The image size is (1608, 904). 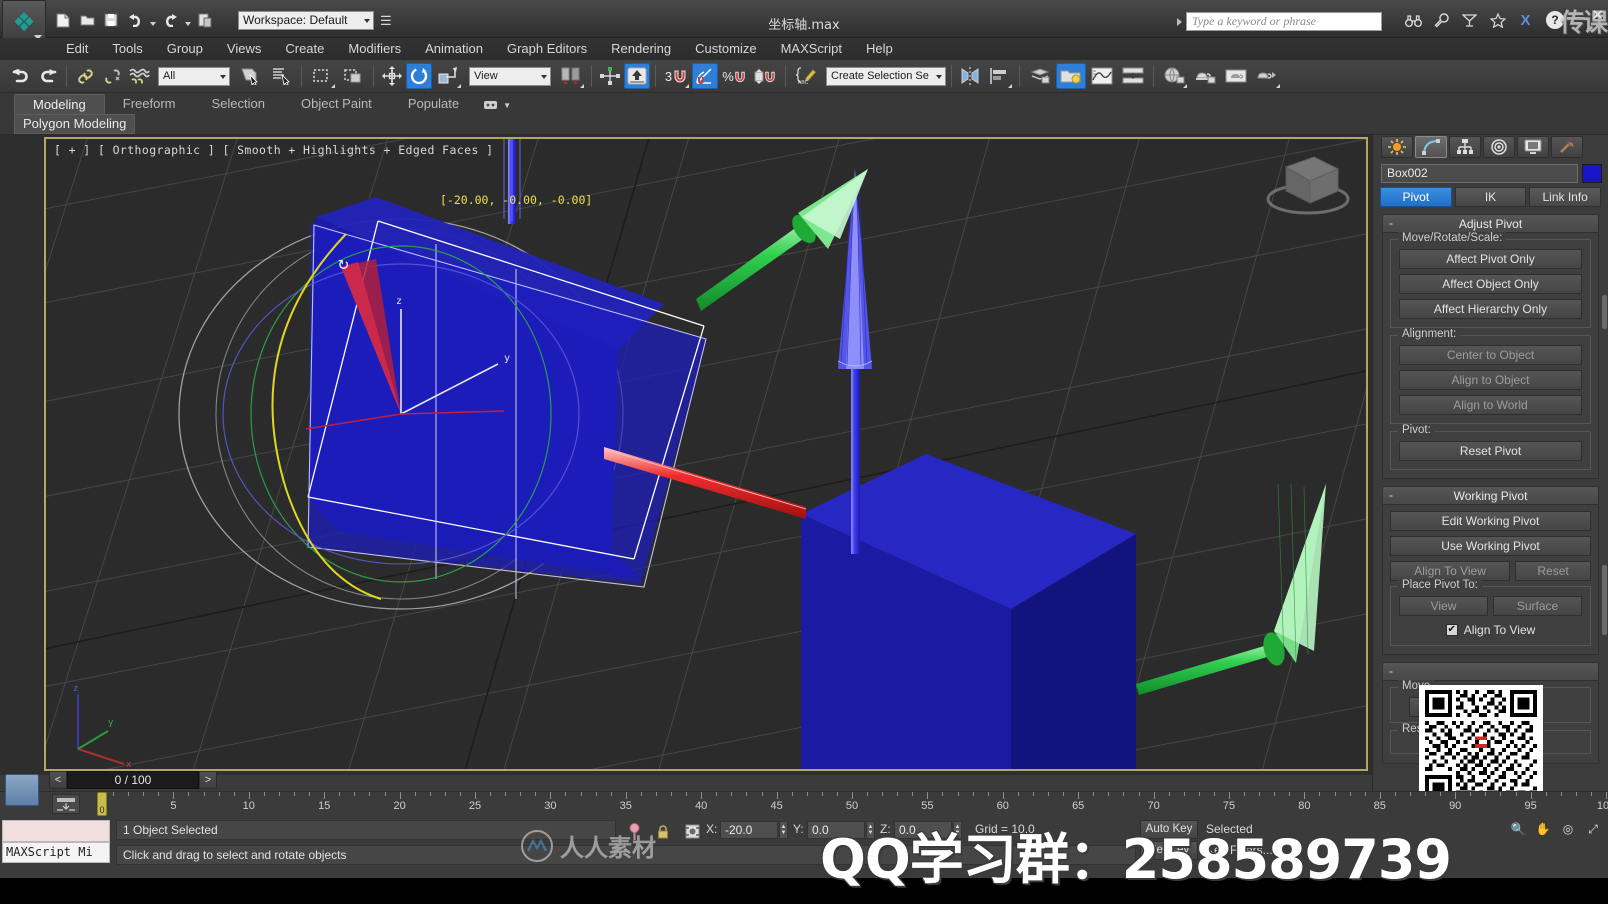 I want to click on cp-tab-utilities, so click(x=1567, y=147).